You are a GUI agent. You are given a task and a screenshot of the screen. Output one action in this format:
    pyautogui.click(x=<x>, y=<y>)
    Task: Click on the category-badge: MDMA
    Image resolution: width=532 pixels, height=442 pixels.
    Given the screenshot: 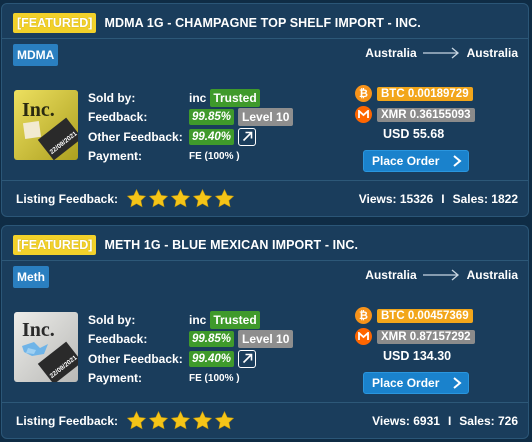 What is the action you would take?
    pyautogui.click(x=36, y=55)
    